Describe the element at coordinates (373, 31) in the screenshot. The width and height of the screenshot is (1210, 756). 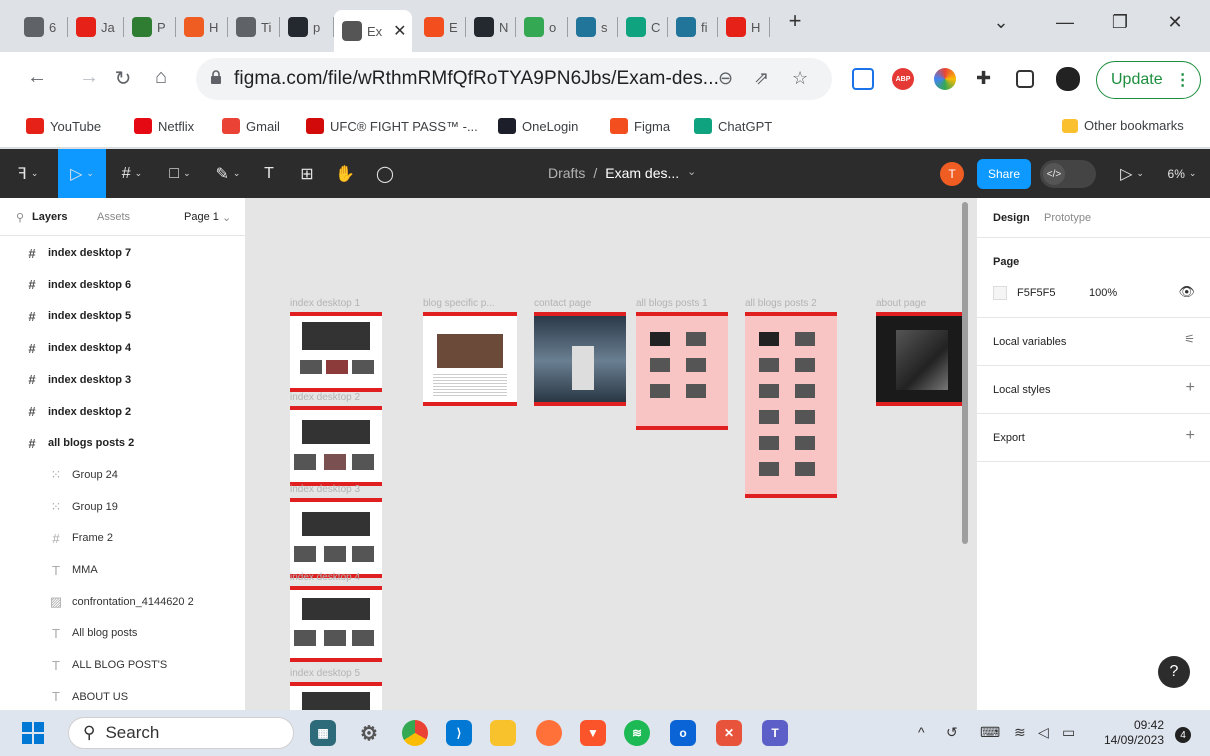
I see `browser-tab: Ex ✕` at that location.